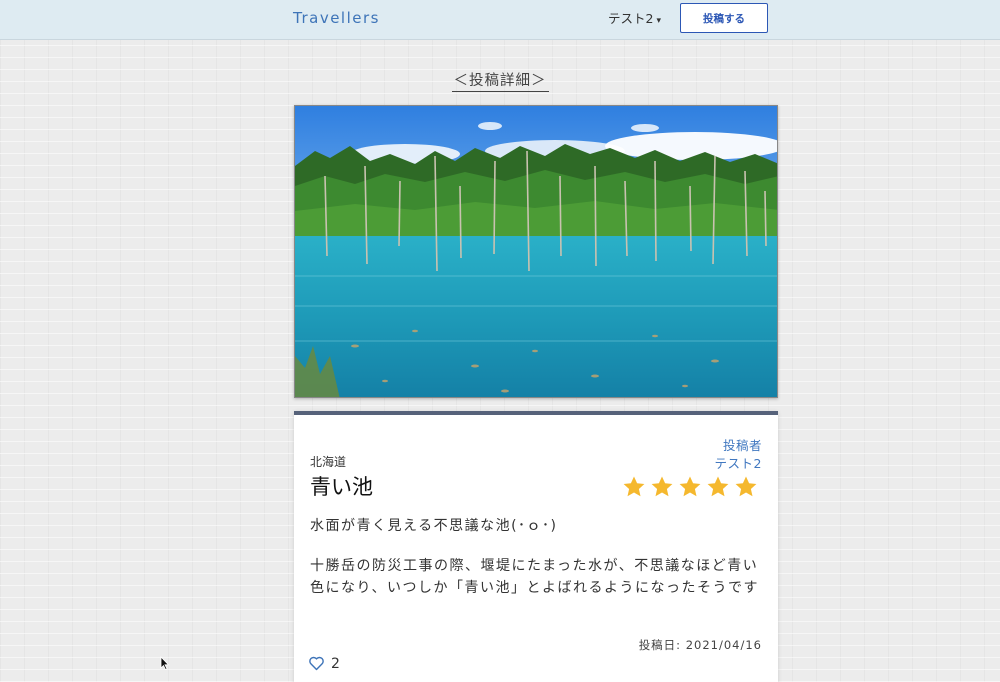 The width and height of the screenshot is (1000, 682). What do you see at coordinates (316, 663) in the screenshot?
I see `heart-outline-icon` at bounding box center [316, 663].